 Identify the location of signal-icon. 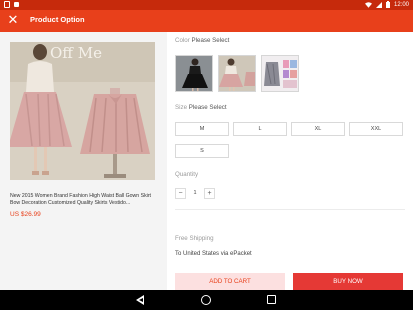
(378, 4).